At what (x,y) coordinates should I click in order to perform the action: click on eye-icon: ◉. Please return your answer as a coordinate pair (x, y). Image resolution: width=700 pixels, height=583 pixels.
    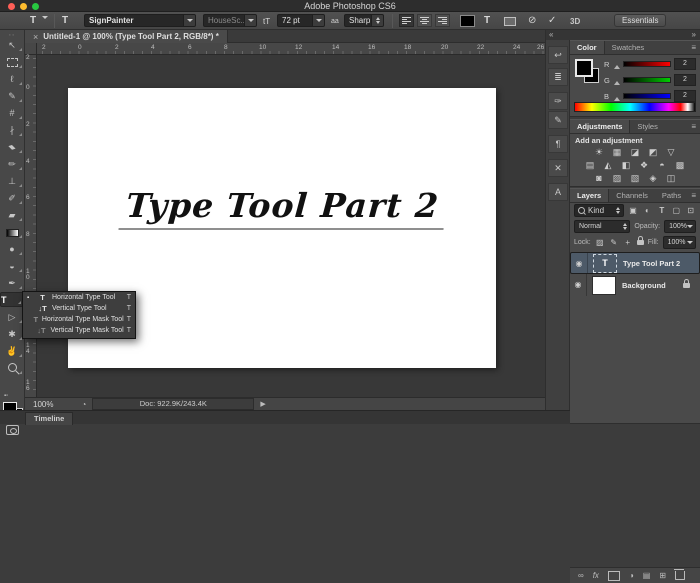
    Looking at the image, I should click on (579, 263).